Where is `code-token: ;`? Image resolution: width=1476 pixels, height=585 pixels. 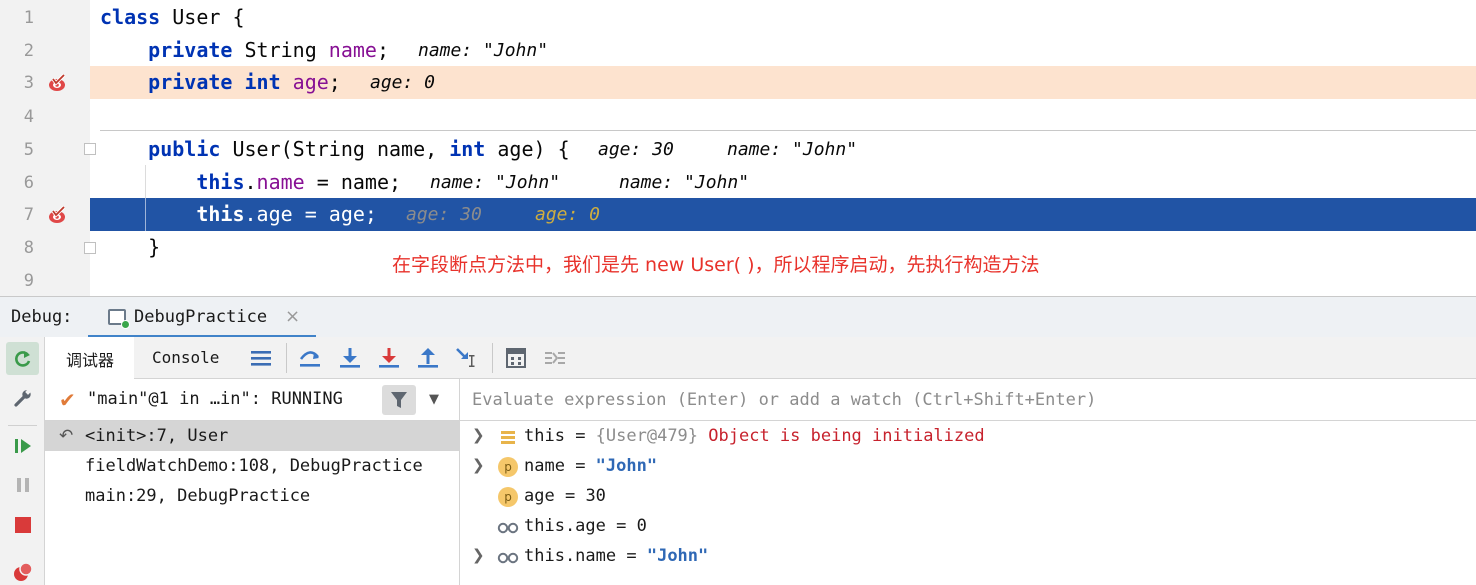 code-token: ; is located at coordinates (334, 82).